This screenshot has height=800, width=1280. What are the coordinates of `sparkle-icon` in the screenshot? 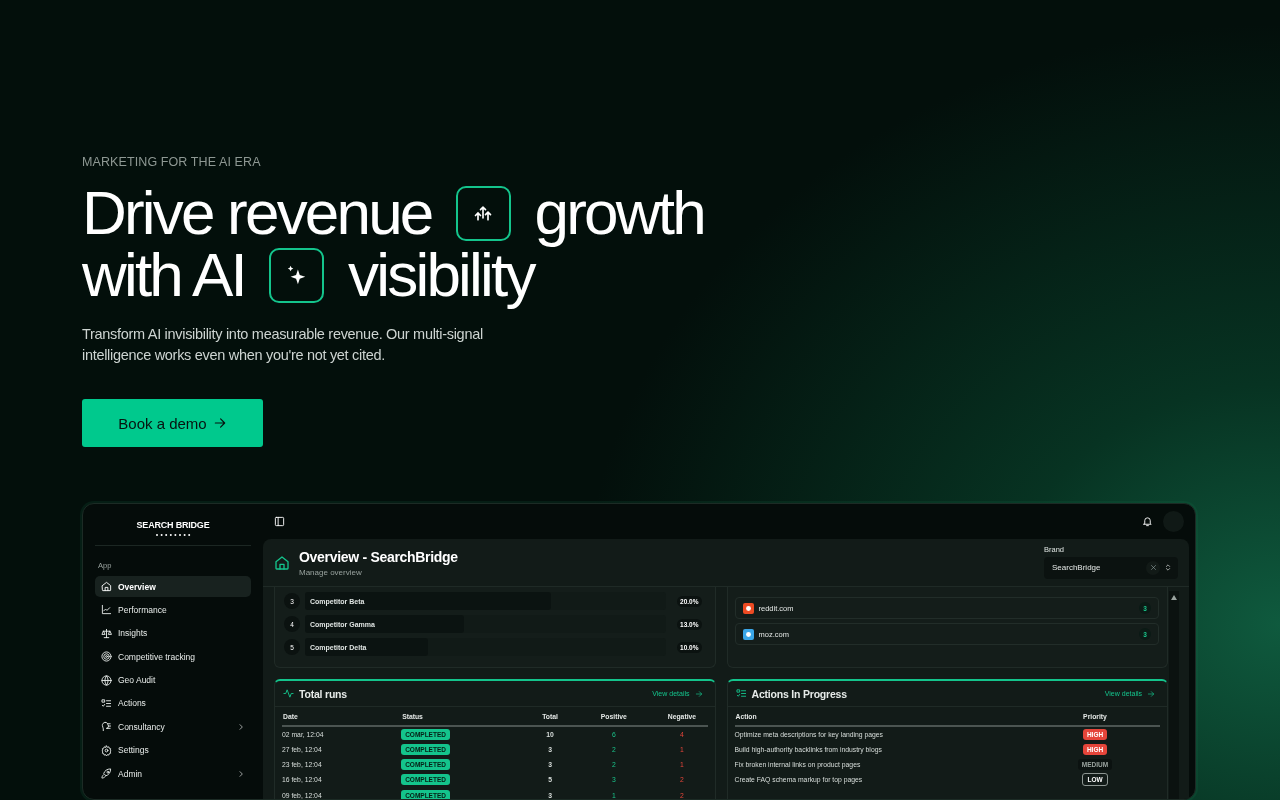 It's located at (297, 275).